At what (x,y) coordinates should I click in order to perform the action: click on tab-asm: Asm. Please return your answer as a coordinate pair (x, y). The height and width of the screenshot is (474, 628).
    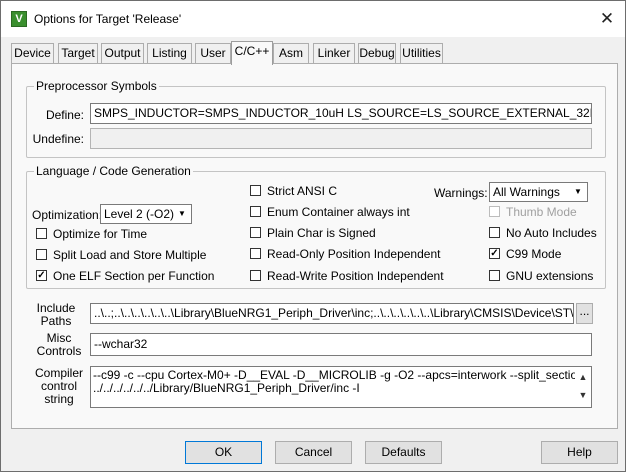
    Looking at the image, I should click on (291, 53).